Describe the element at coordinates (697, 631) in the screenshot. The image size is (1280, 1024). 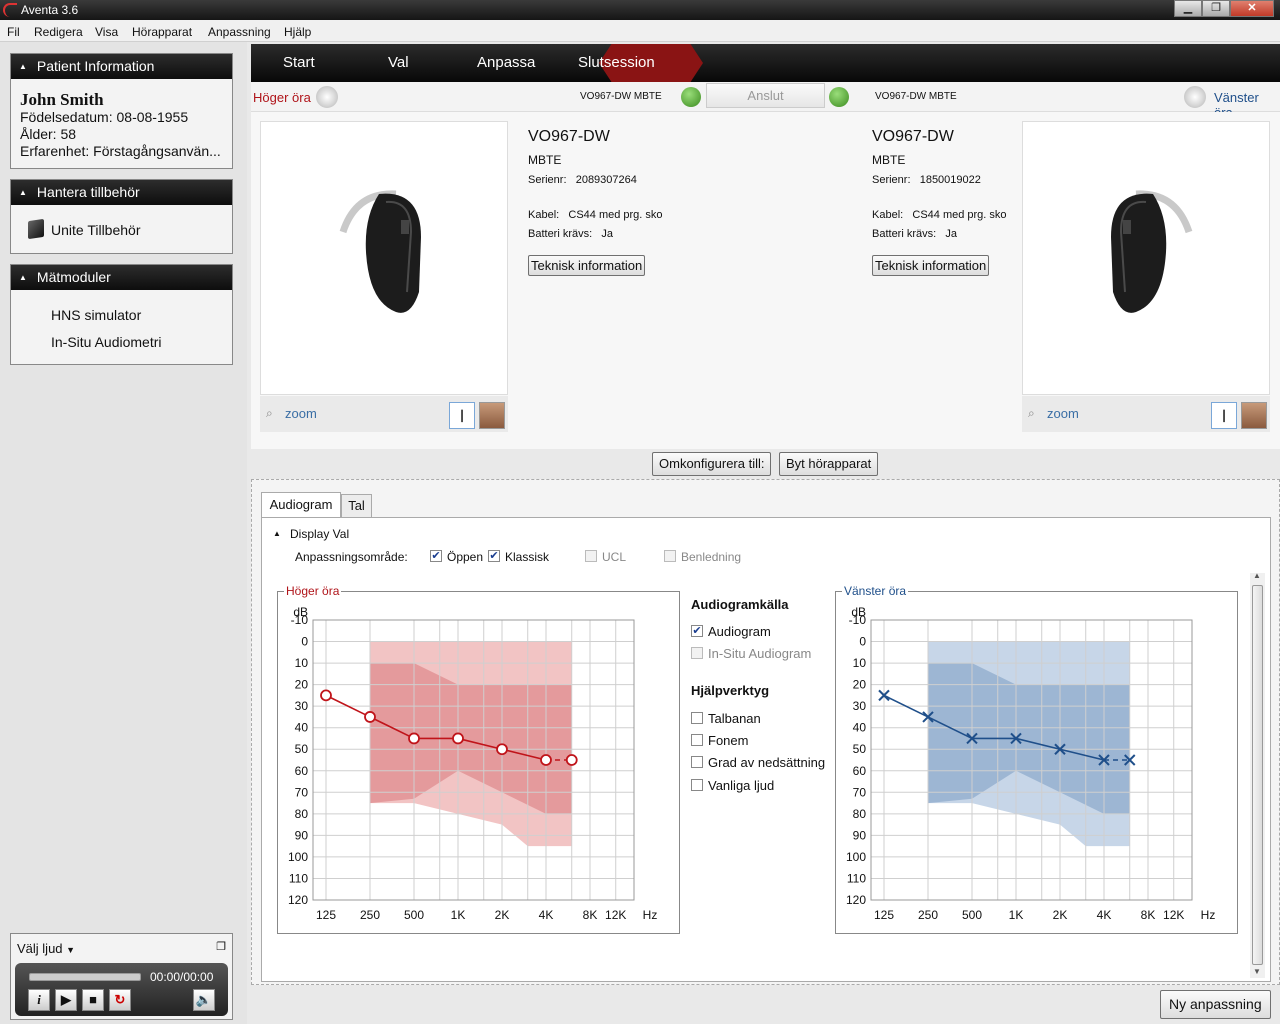
I see `checkbox-audiogram: ✔` at that location.